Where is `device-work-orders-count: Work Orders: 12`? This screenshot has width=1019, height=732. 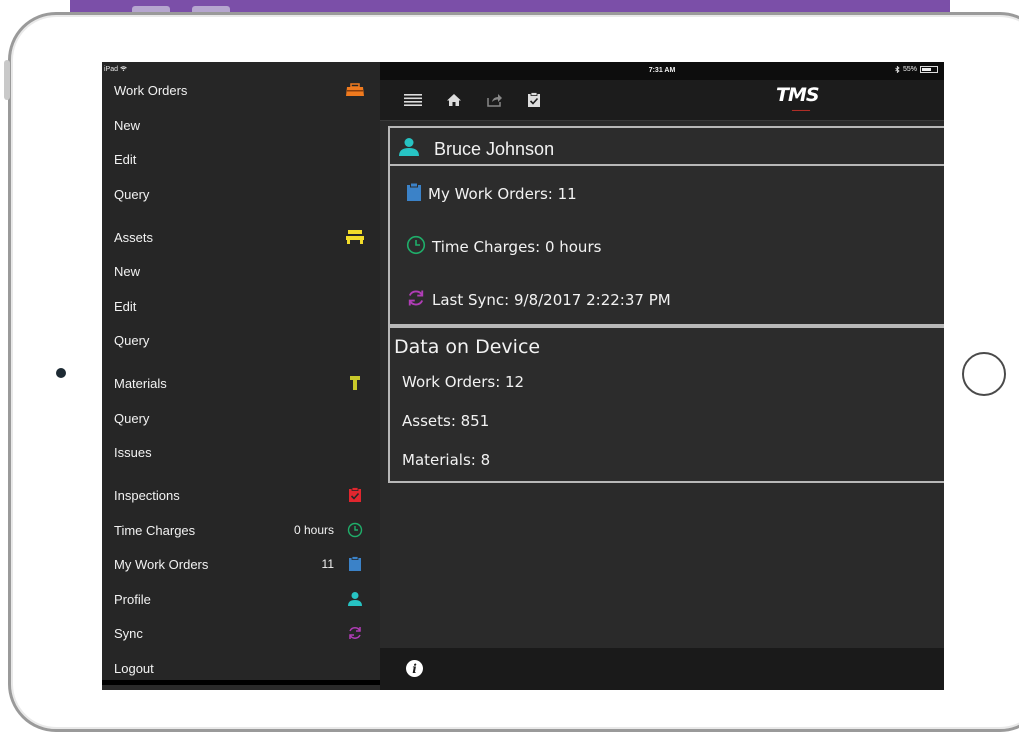 device-work-orders-count: Work Orders: 12 is located at coordinates (463, 382).